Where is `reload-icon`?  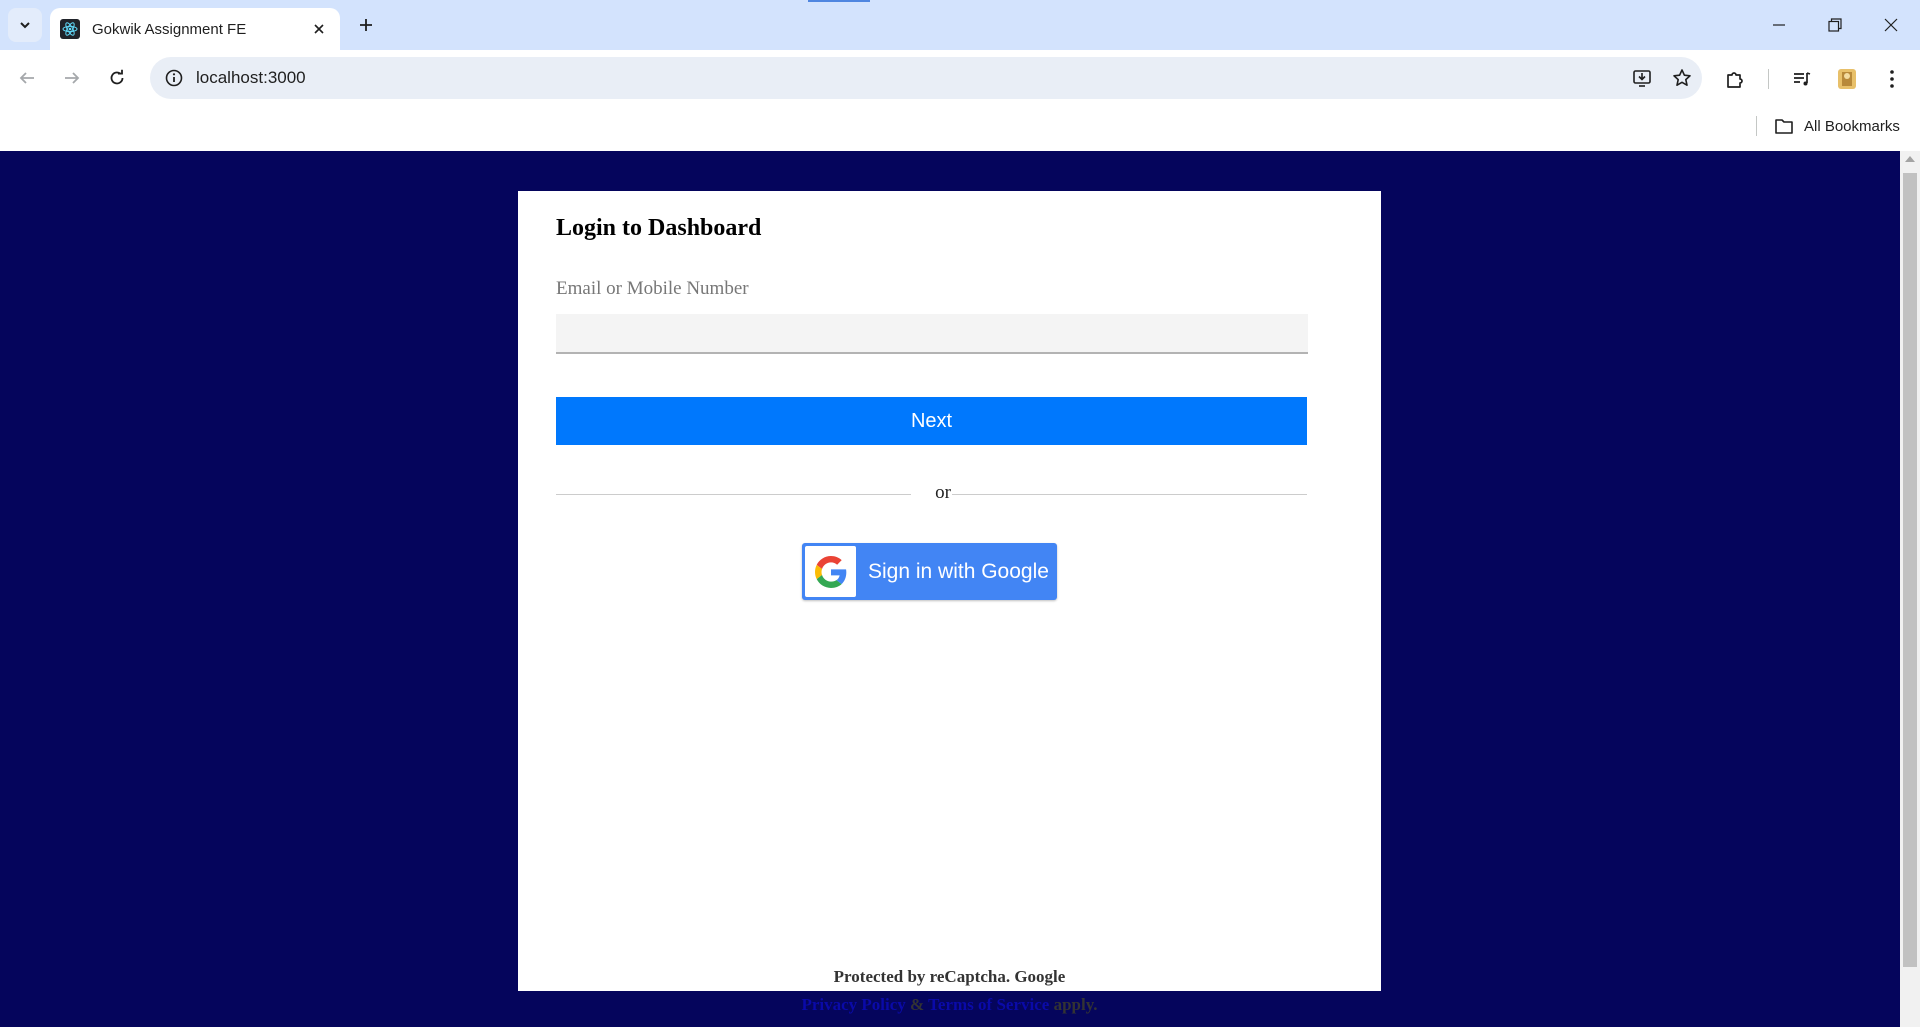 reload-icon is located at coordinates (117, 77).